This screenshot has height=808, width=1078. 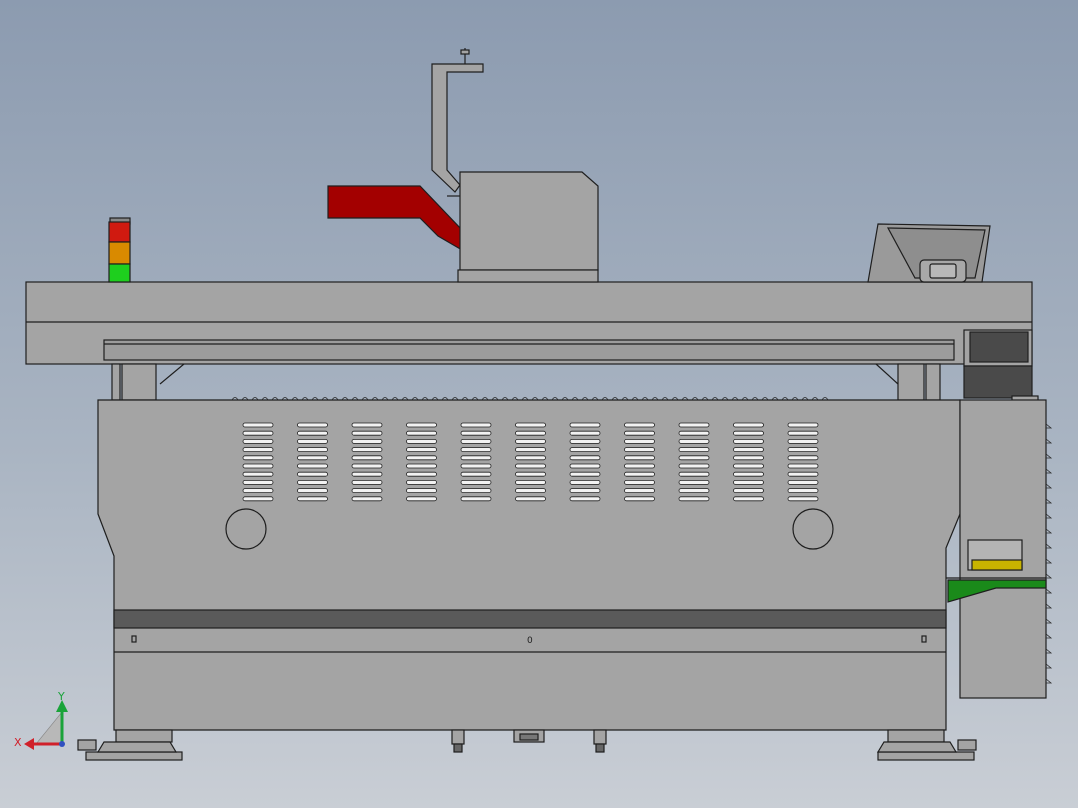 I want to click on control-monitor, so click(x=929, y=253).